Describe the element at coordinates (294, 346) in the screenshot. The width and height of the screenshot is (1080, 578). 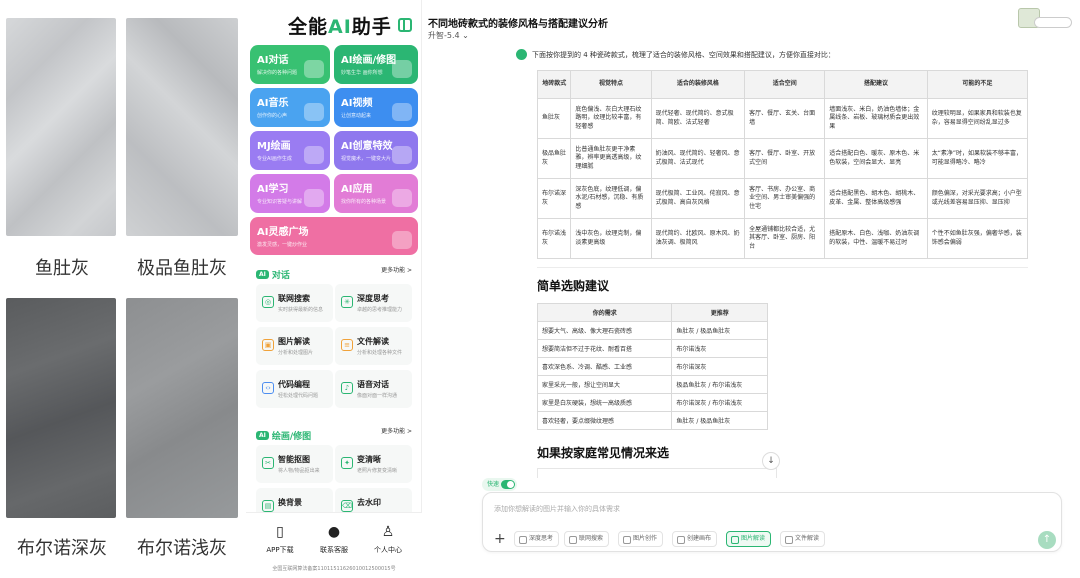
I see `feature-item: ▣ 图片解读 分析和处理图片` at that location.